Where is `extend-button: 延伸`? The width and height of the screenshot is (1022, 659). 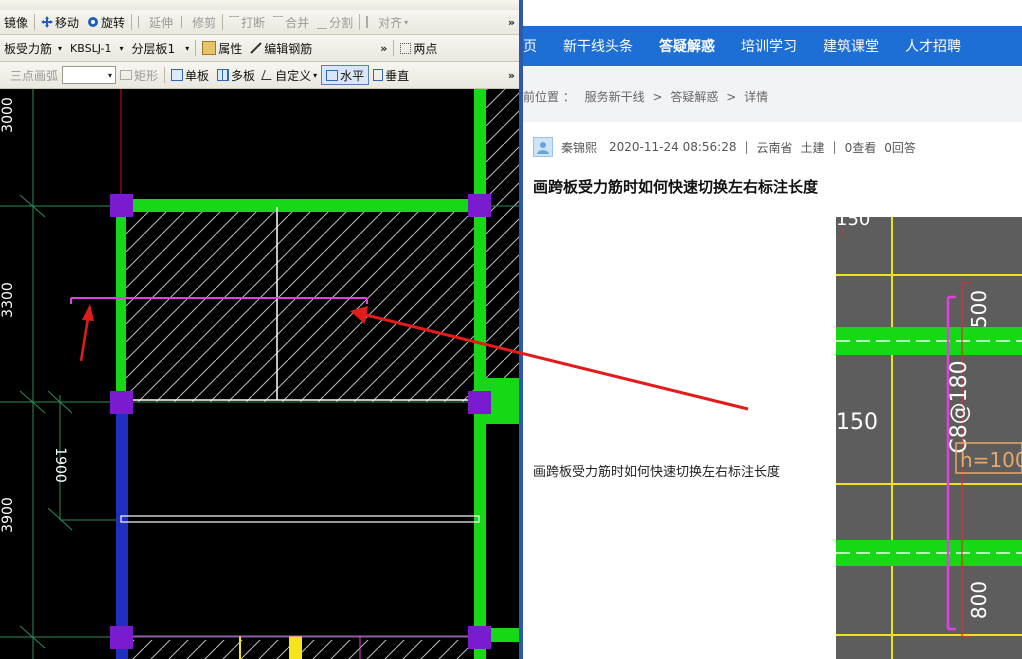
extend-button: 延伸 is located at coordinates (155, 22).